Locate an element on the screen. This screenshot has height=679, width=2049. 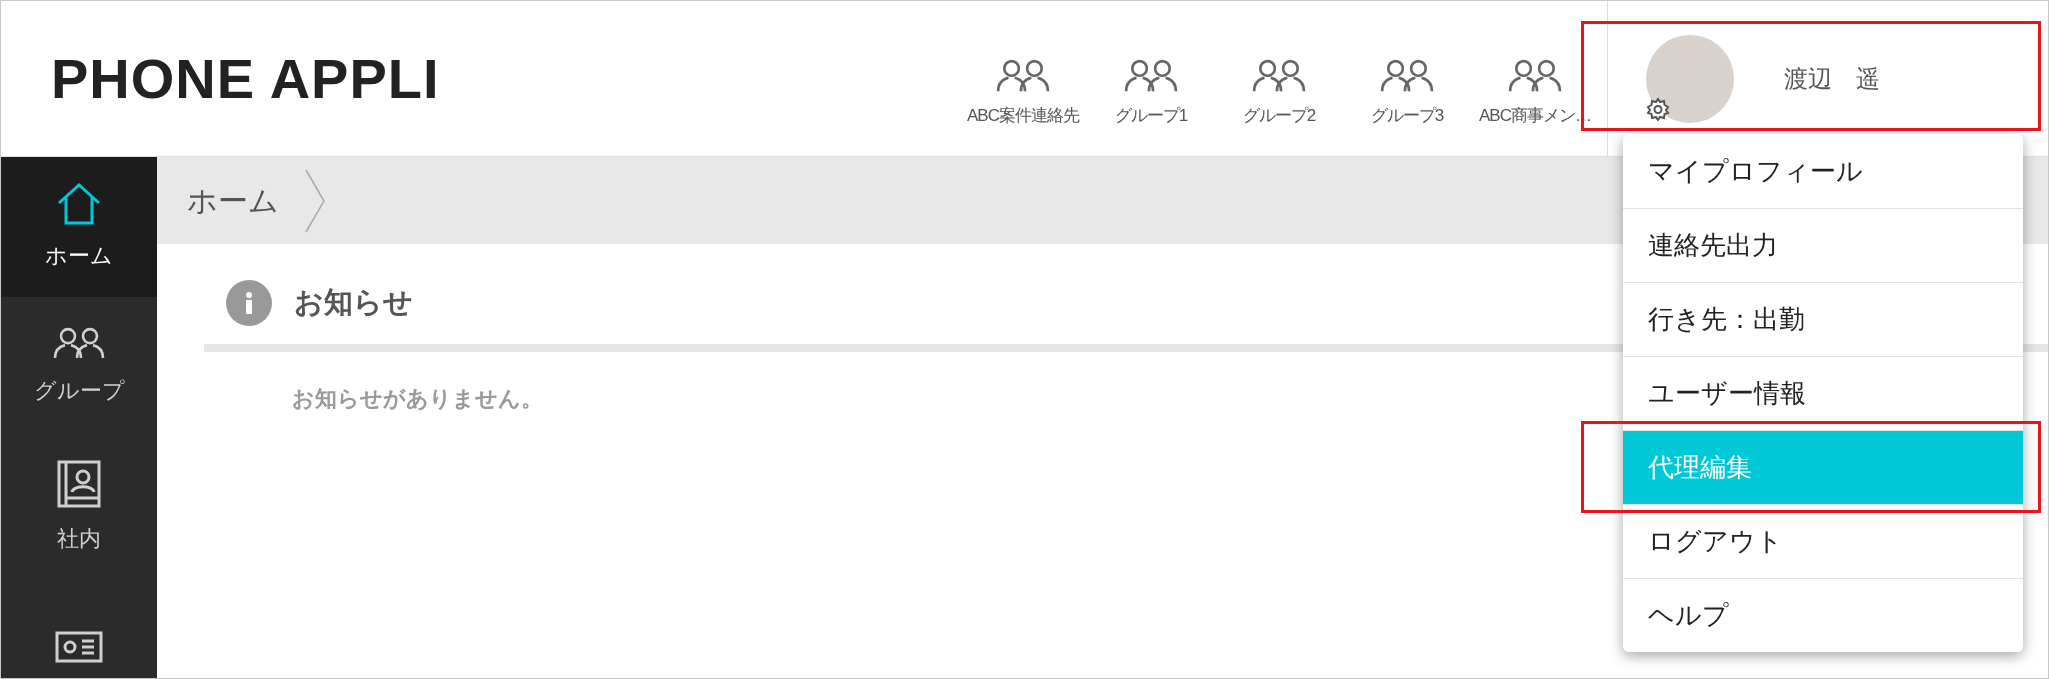
group-shortcut: グループ2 is located at coordinates (1279, 93).